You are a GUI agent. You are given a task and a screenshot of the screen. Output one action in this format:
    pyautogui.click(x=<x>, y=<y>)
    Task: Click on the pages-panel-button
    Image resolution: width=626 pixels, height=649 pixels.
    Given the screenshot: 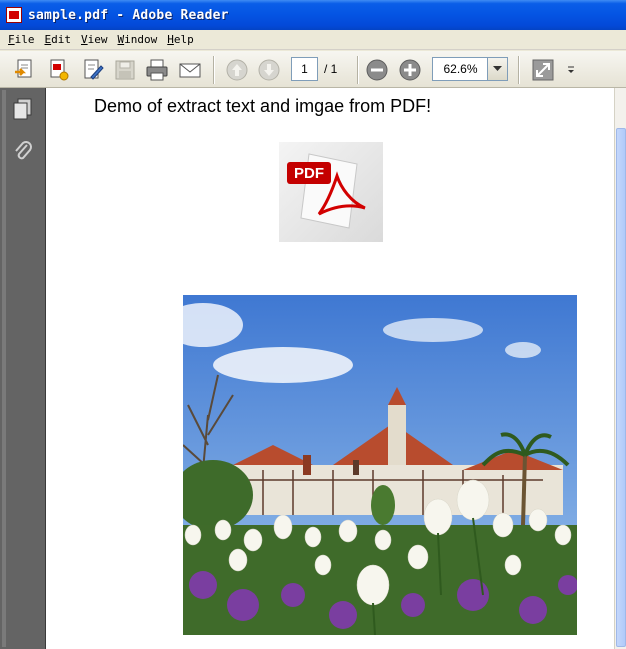 What is the action you would take?
    pyautogui.click(x=23, y=109)
    